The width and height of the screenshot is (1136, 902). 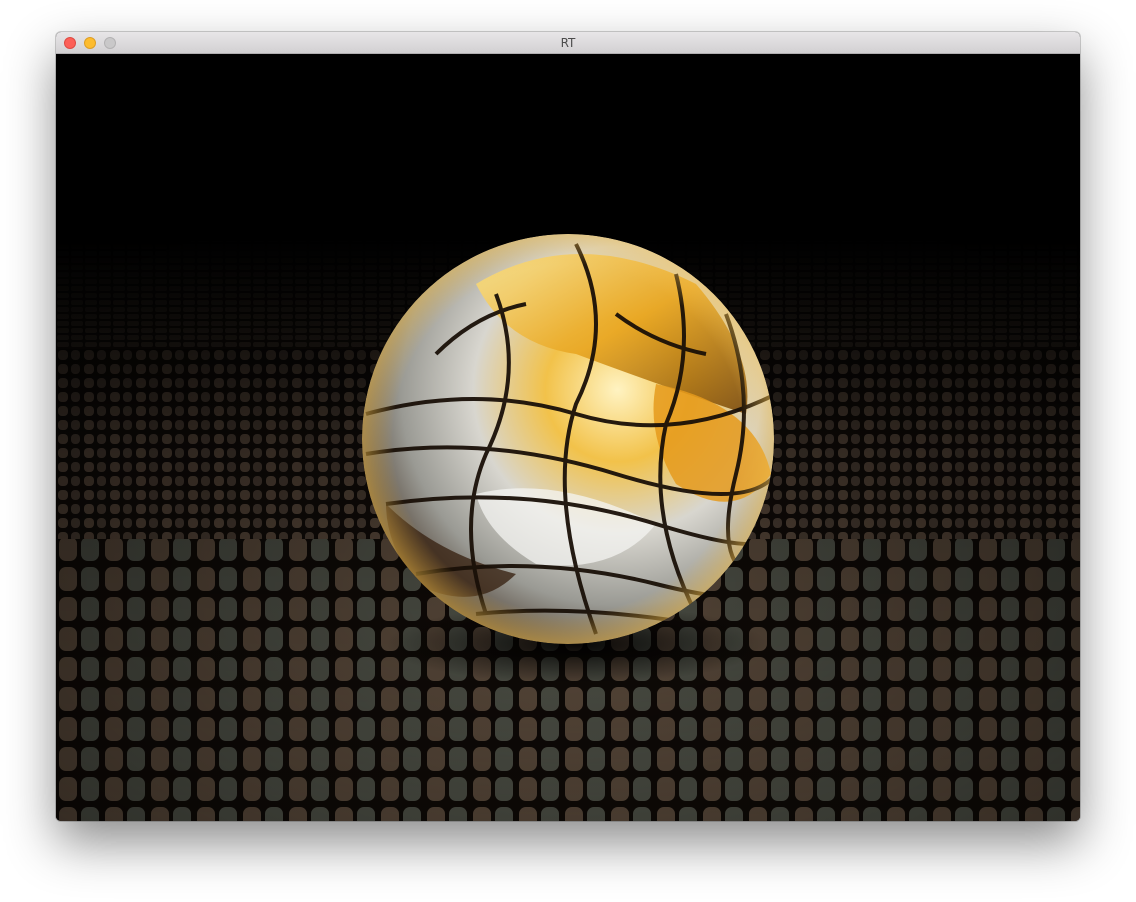 I want to click on title-bar: RT, so click(x=568, y=43).